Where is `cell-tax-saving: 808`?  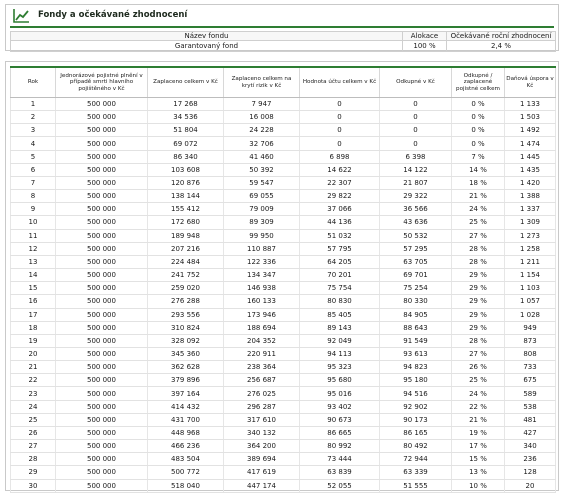
cell-tax-saving: 808 is located at coordinates (530, 354).